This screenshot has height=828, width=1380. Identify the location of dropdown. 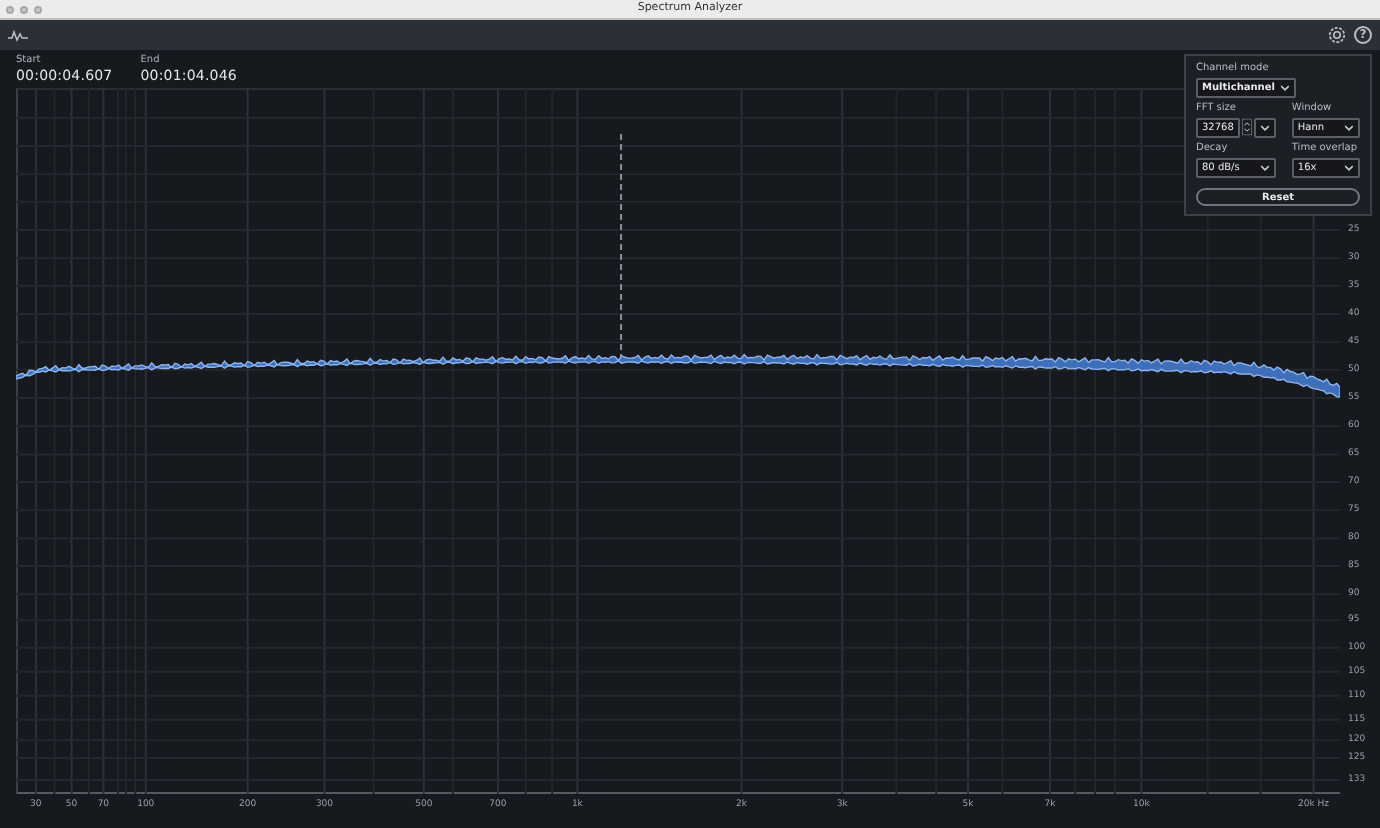
(1264, 128).